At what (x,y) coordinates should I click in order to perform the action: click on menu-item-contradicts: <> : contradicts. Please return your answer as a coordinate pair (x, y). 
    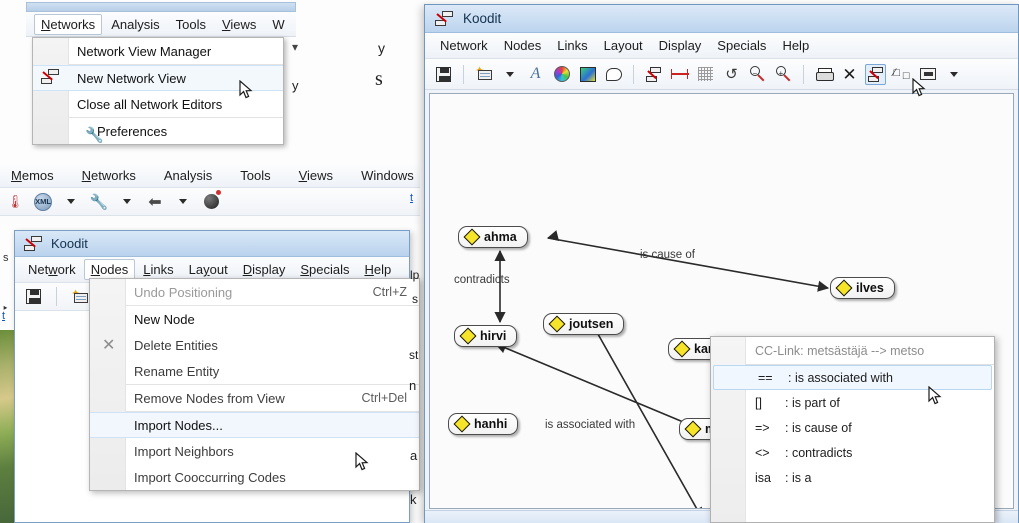
    Looking at the image, I should click on (852, 452).